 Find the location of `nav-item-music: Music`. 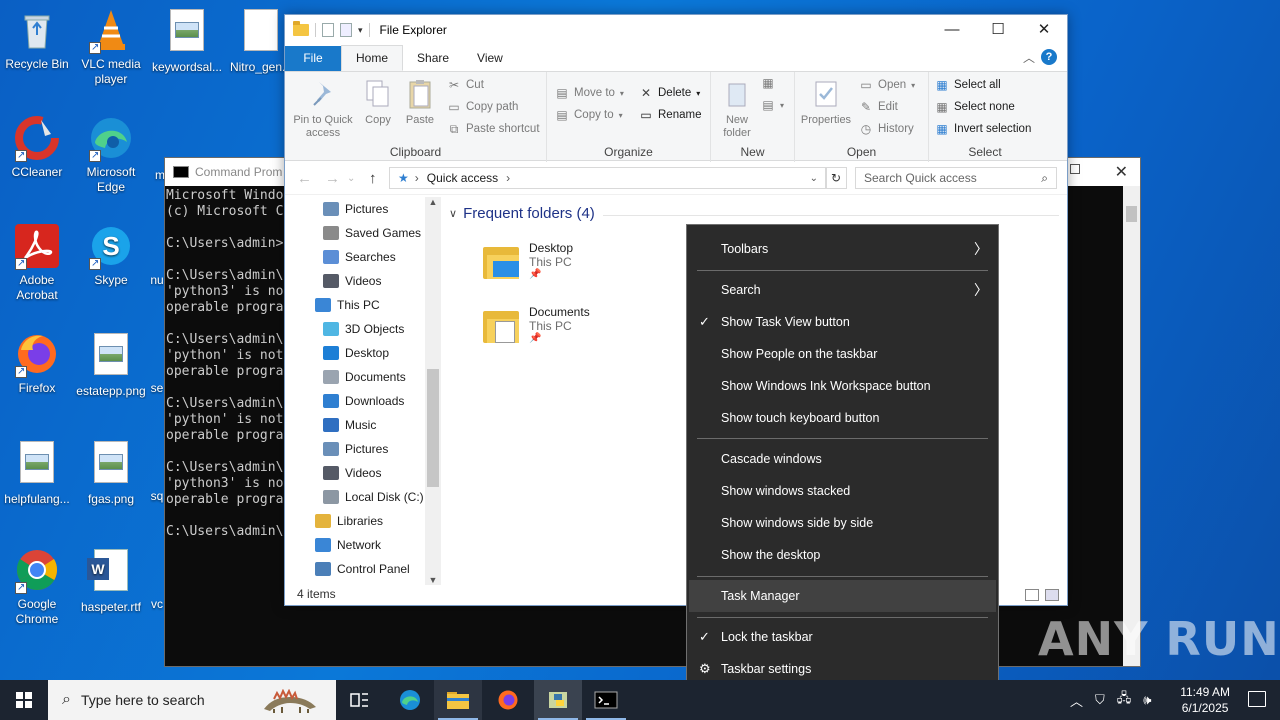

nav-item-music: Music is located at coordinates (349, 425).